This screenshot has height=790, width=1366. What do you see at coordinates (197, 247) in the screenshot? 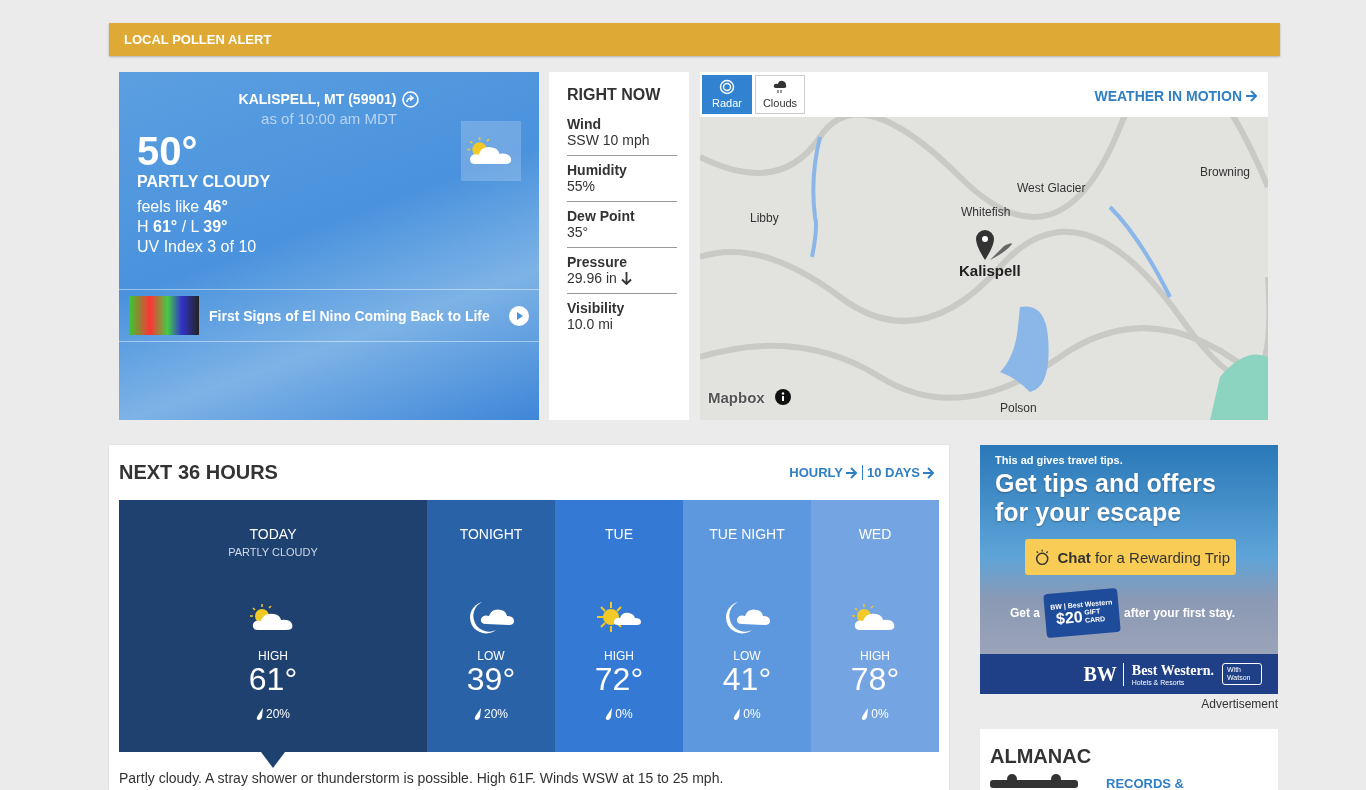
I see `uv-index-text: UV Index 3 of 10` at bounding box center [197, 247].